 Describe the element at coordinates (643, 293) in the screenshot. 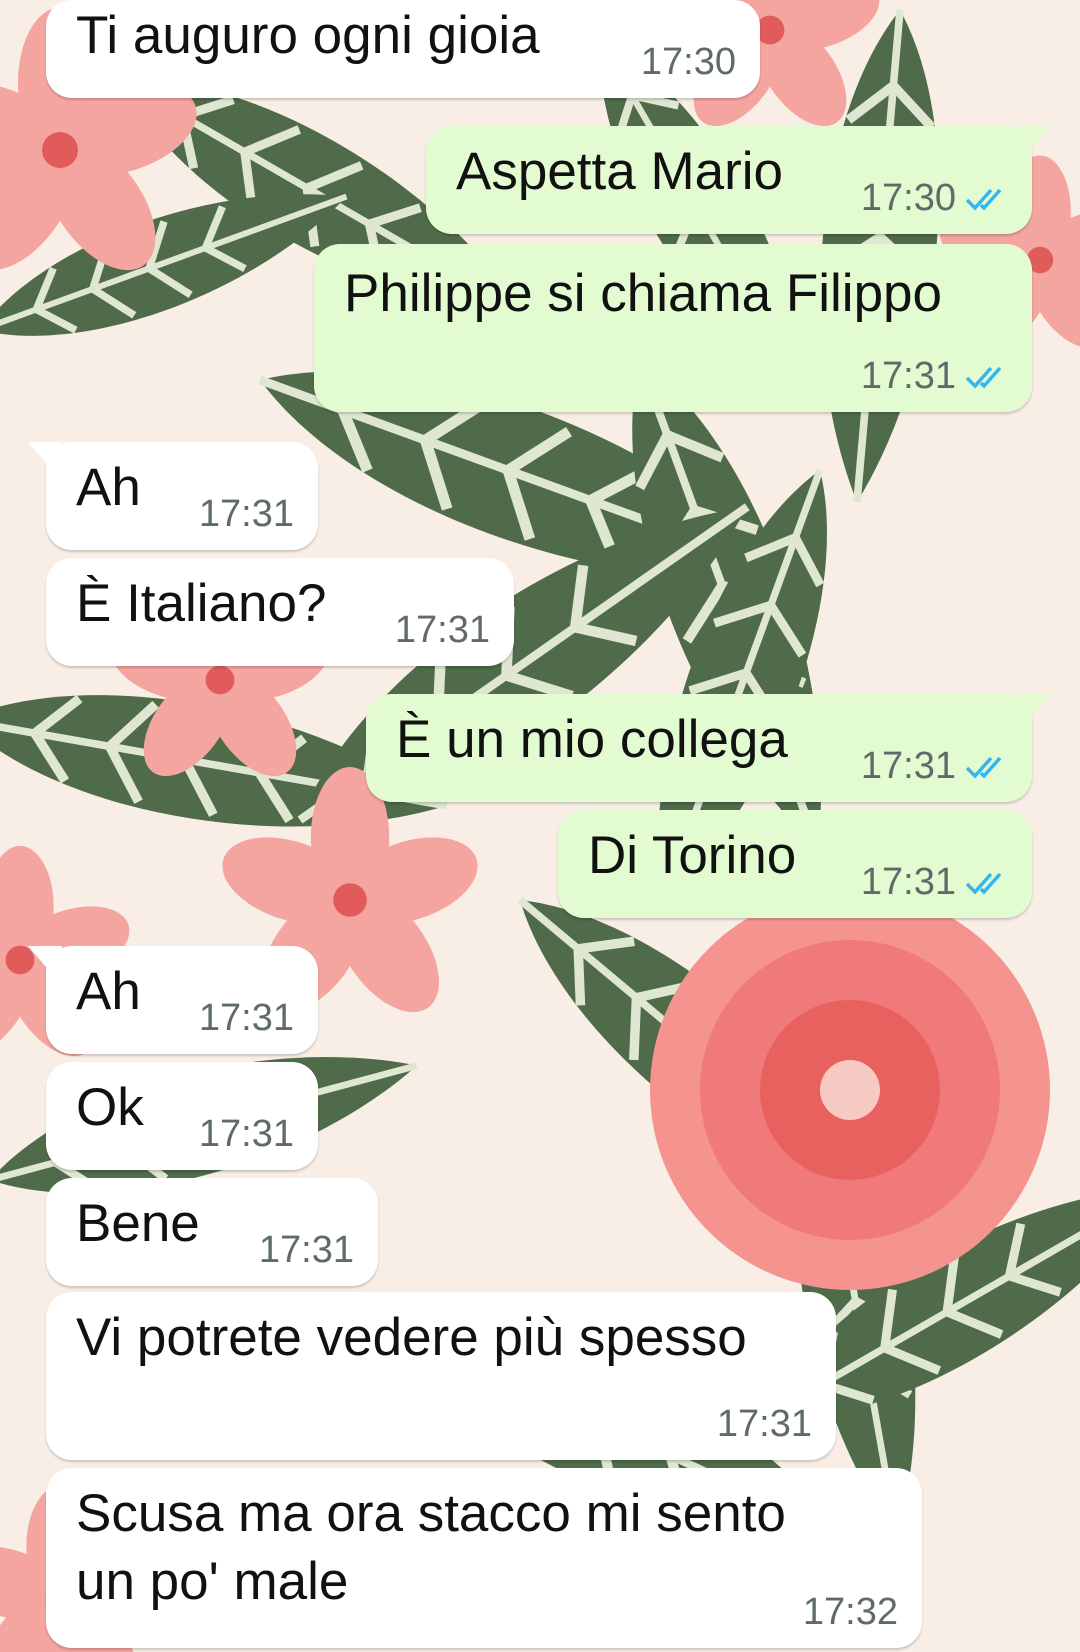

I see `message-text: Philippe si chiama Filippo` at that location.